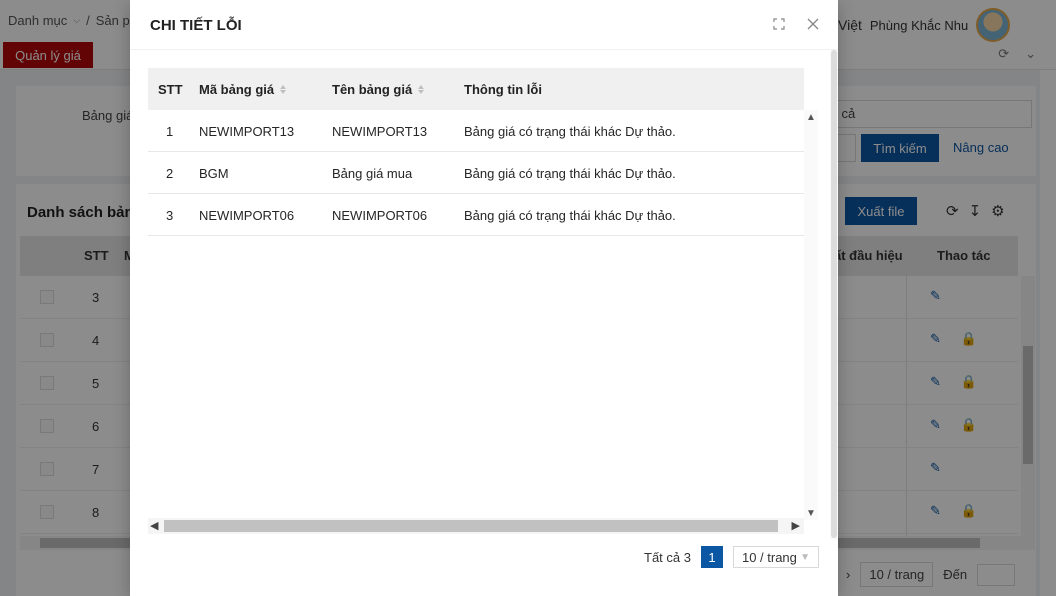 This screenshot has width=1056, height=596. What do you see at coordinates (214, 173) in the screenshot?
I see `cell-code: BGM` at bounding box center [214, 173].